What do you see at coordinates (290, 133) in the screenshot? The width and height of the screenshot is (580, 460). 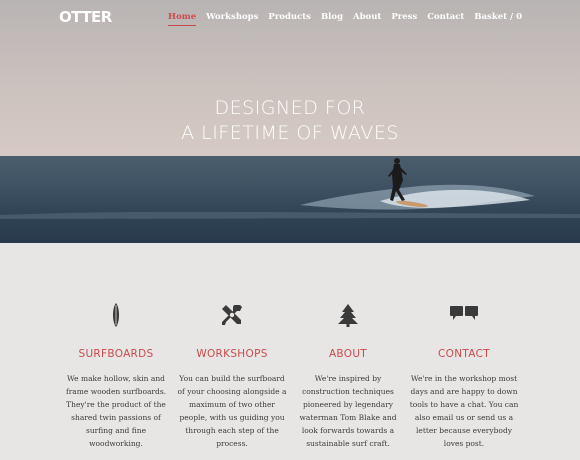 I see `hero-headline-line2: A LIFETIME OF WAVES` at bounding box center [290, 133].